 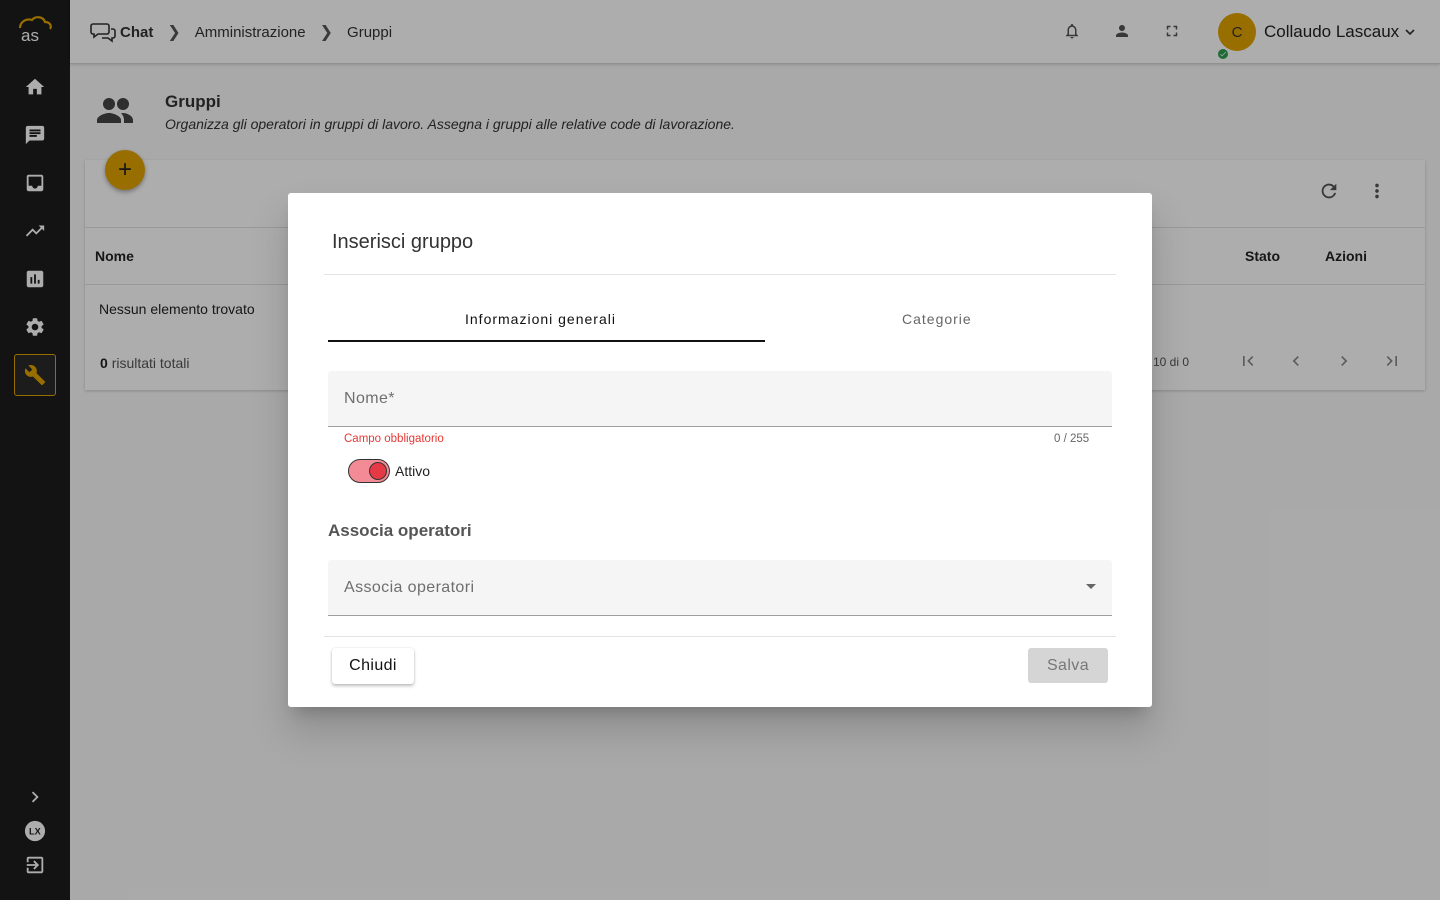 What do you see at coordinates (378, 471) in the screenshot?
I see `toggle-knob` at bounding box center [378, 471].